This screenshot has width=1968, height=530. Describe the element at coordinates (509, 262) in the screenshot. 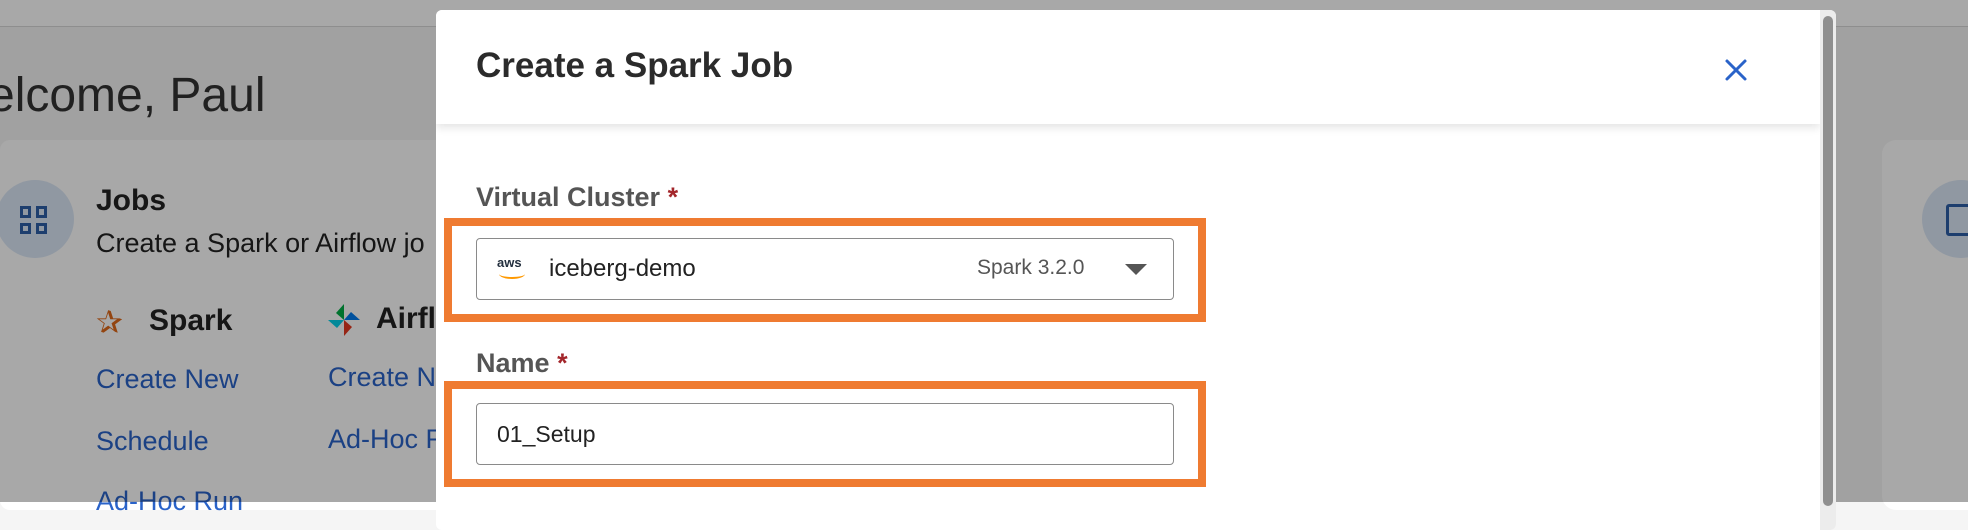

I see `aws-logo-text: aws` at that location.